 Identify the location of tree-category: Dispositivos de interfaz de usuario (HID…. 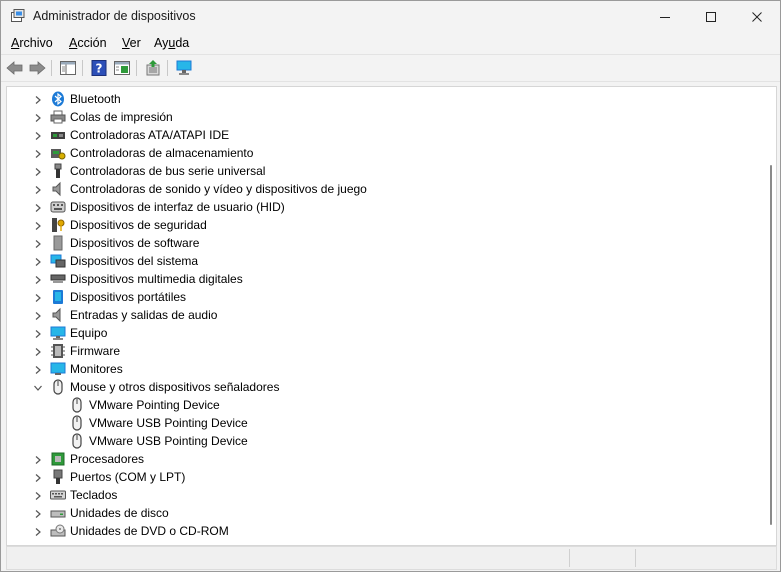
(377, 207).